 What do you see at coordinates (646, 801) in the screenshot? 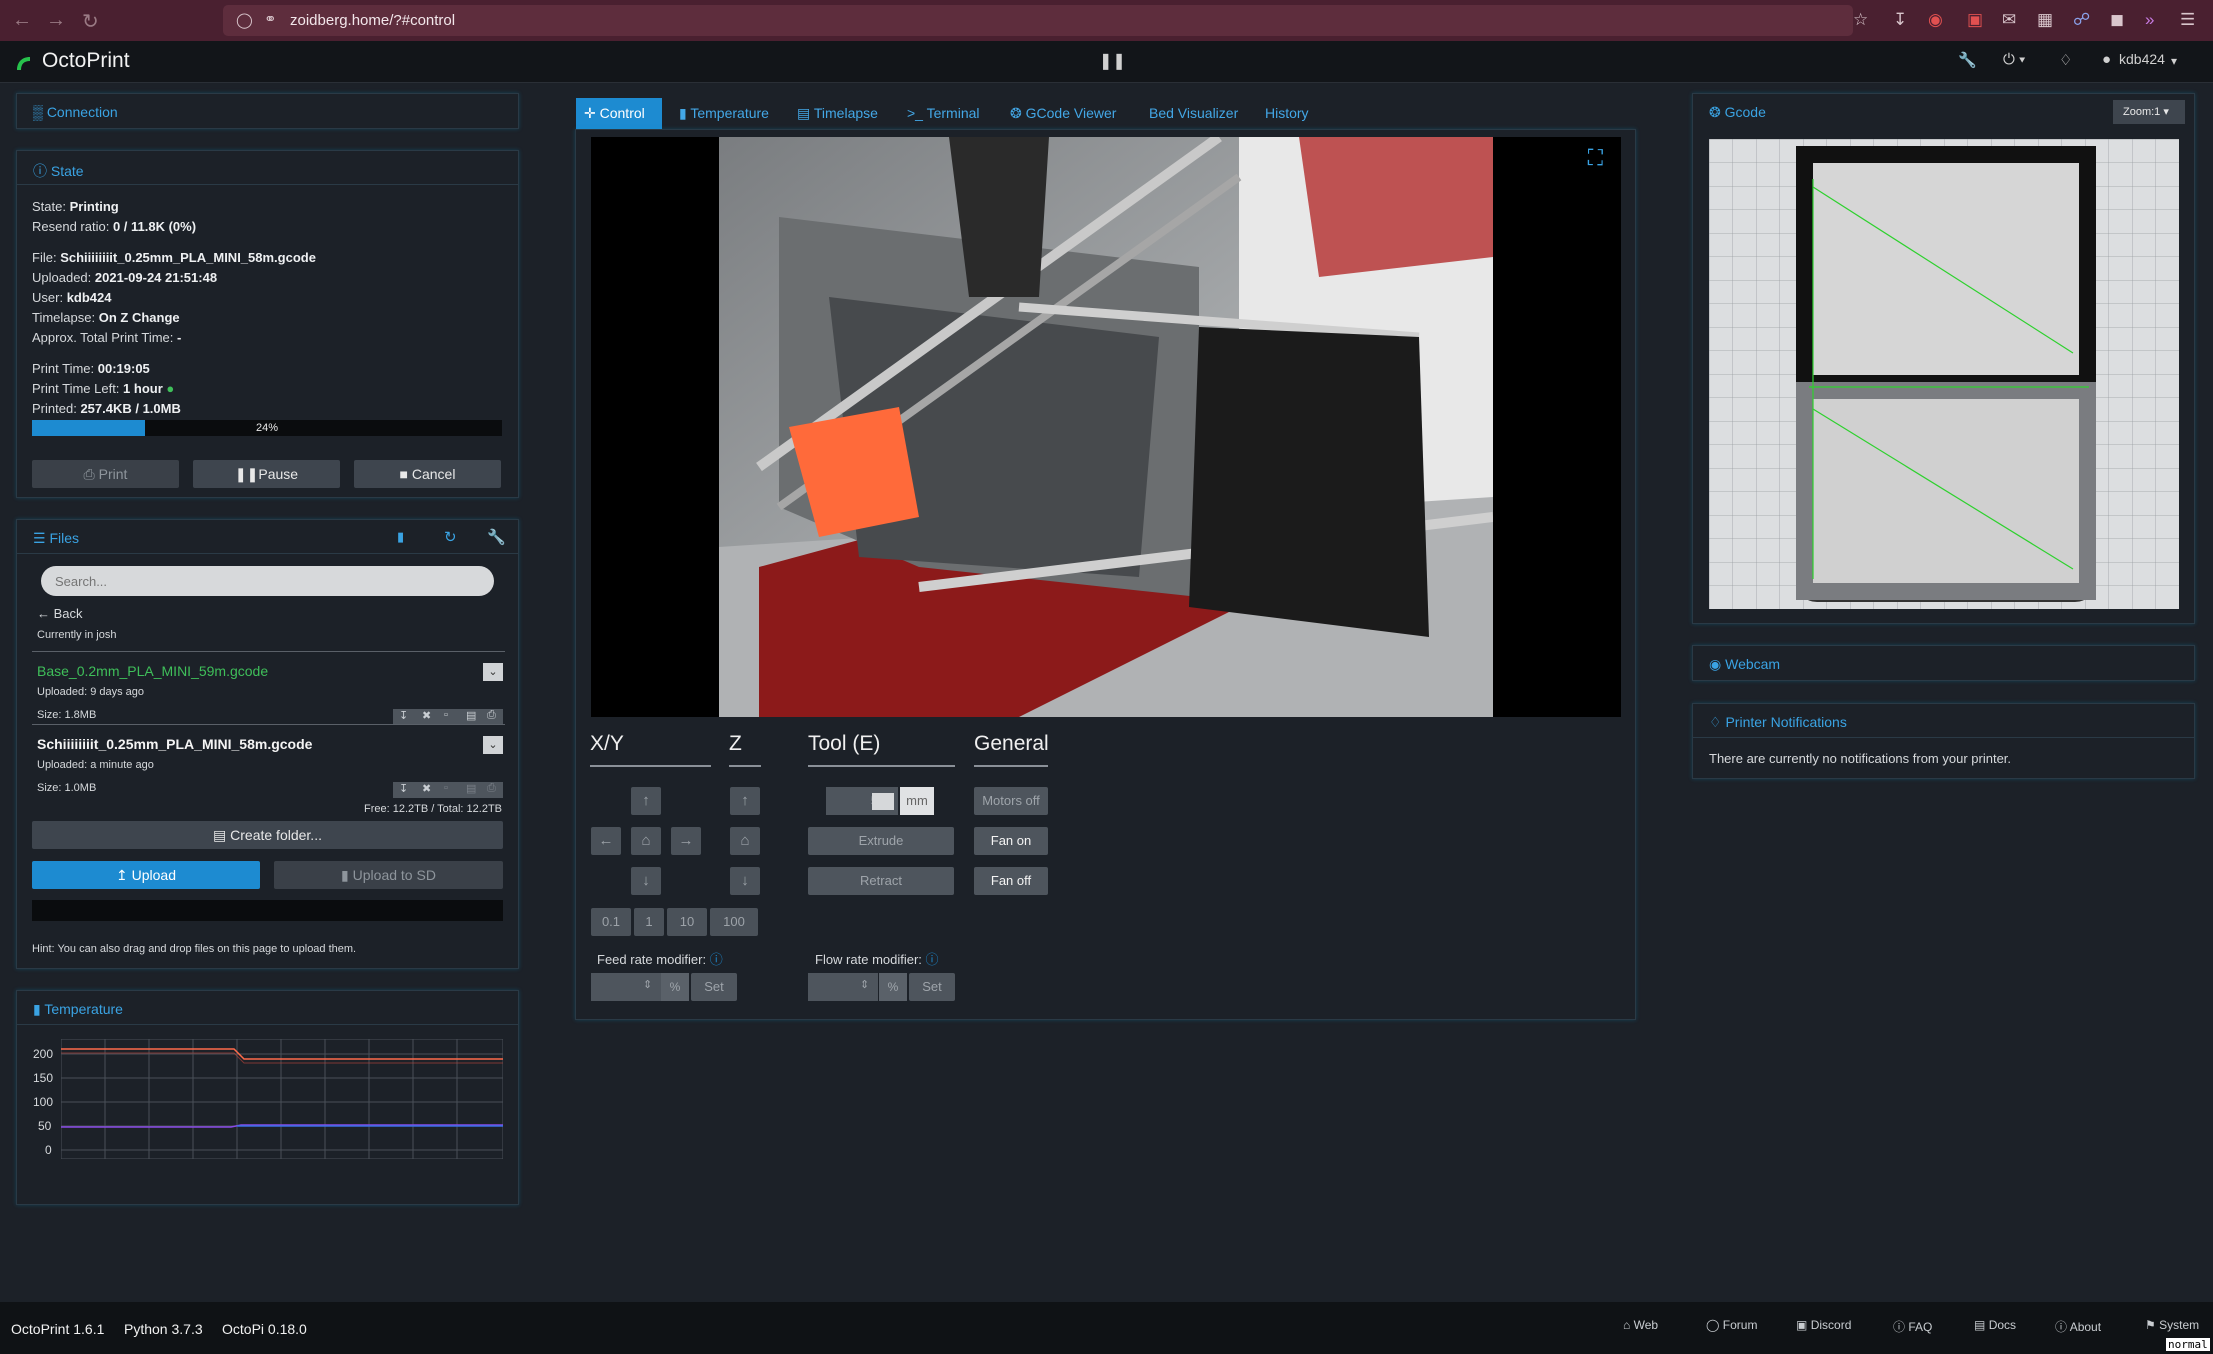
I see `jog-y-plus-button: ↑` at bounding box center [646, 801].